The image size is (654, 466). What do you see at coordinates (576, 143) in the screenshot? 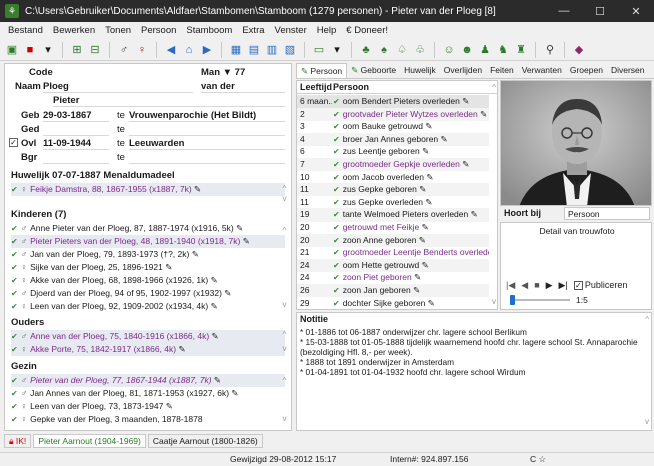
I see `person-photo` at bounding box center [576, 143].